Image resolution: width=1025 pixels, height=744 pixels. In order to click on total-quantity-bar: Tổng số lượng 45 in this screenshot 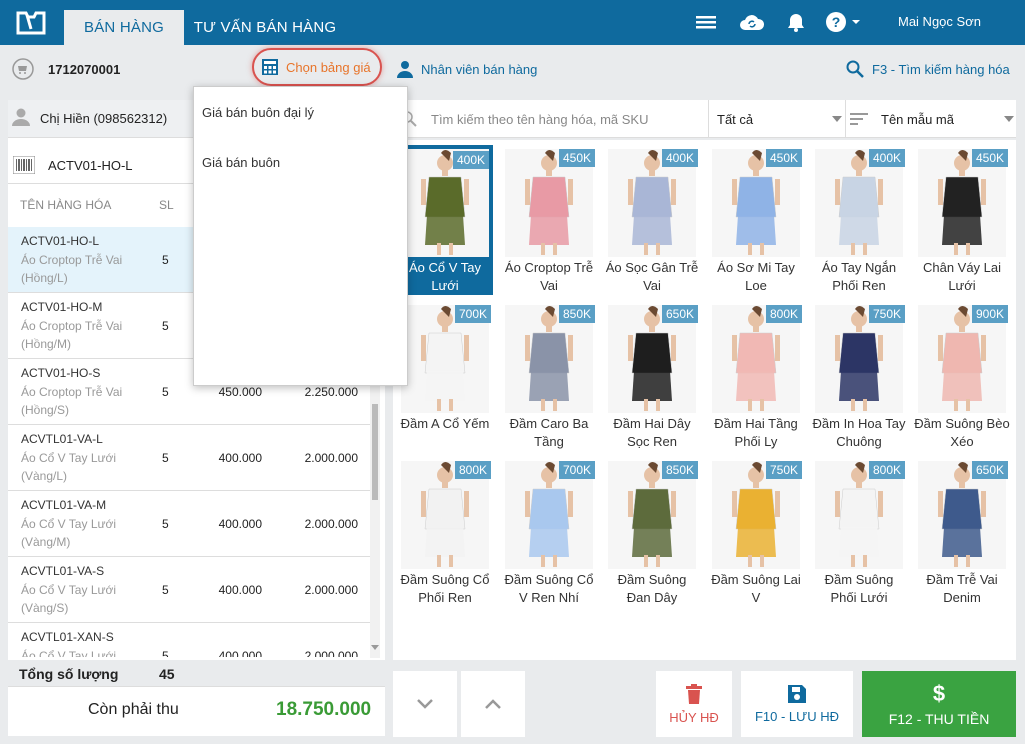, I will do `click(196, 673)`.